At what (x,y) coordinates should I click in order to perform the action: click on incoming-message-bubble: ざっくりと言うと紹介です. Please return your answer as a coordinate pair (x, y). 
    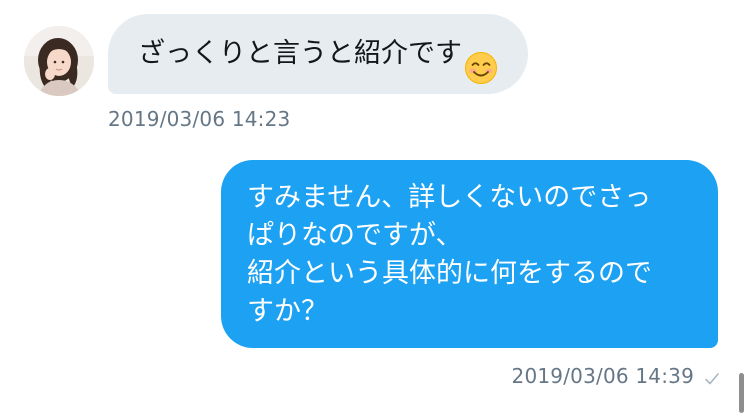
    Looking at the image, I should click on (318, 54).